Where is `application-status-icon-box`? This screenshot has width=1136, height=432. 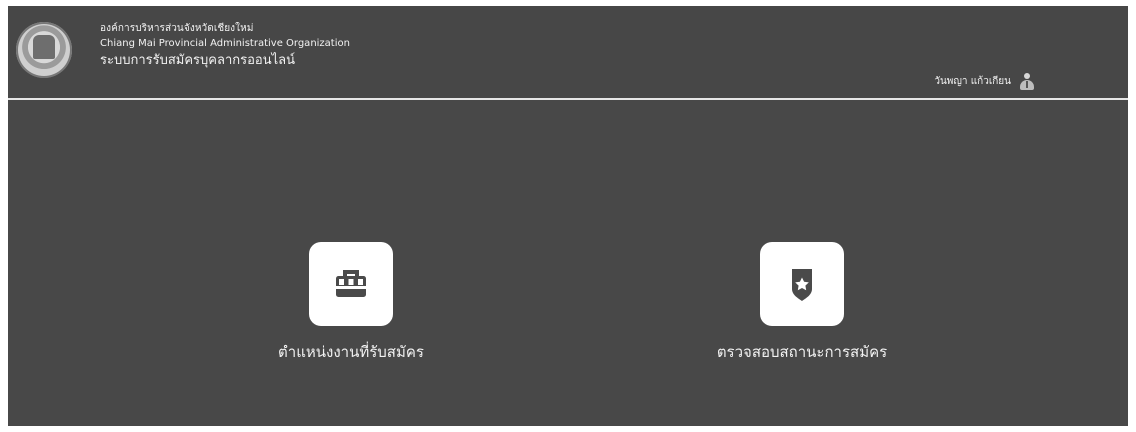
application-status-icon-box is located at coordinates (802, 284).